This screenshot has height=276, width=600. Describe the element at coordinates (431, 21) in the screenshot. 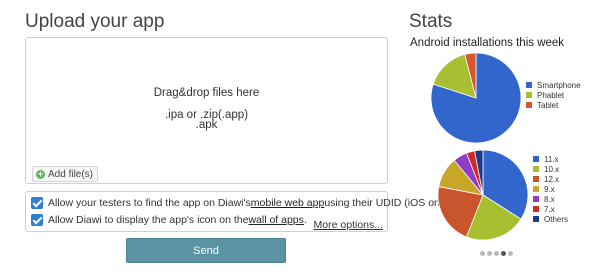

I see `stats-title: Stats` at that location.